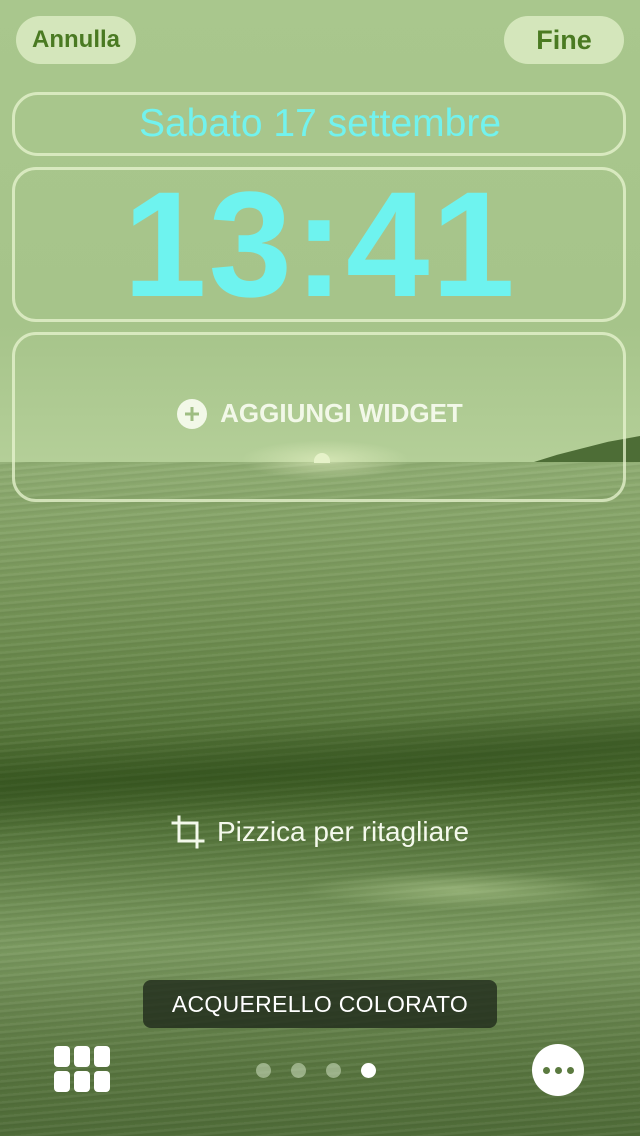 Image resolution: width=640 pixels, height=1136 pixels. I want to click on plus-circle-icon, so click(192, 413).